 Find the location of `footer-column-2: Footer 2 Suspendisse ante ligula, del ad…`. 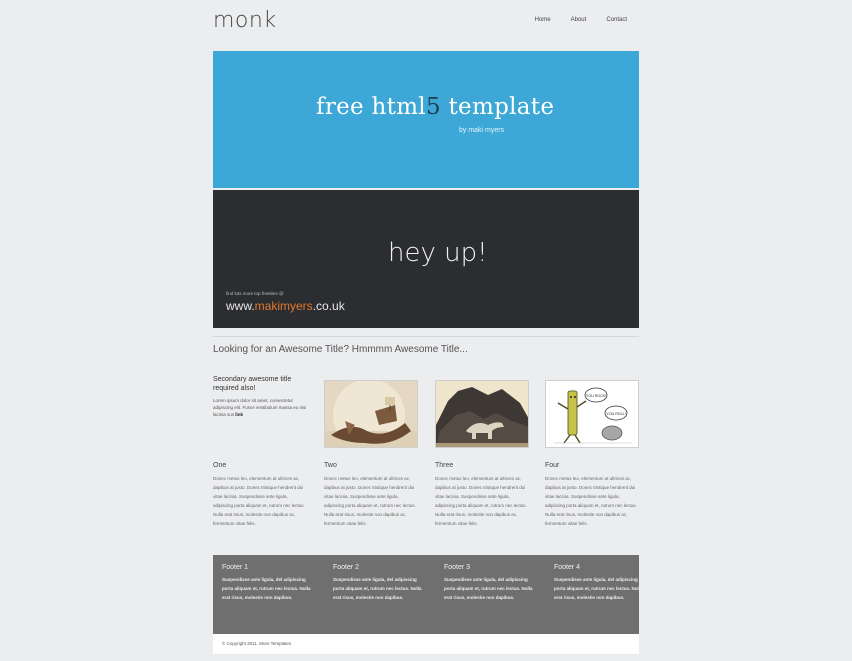

footer-column-2: Footer 2 Suspendisse ante ligula, del ad… is located at coordinates (380, 583).